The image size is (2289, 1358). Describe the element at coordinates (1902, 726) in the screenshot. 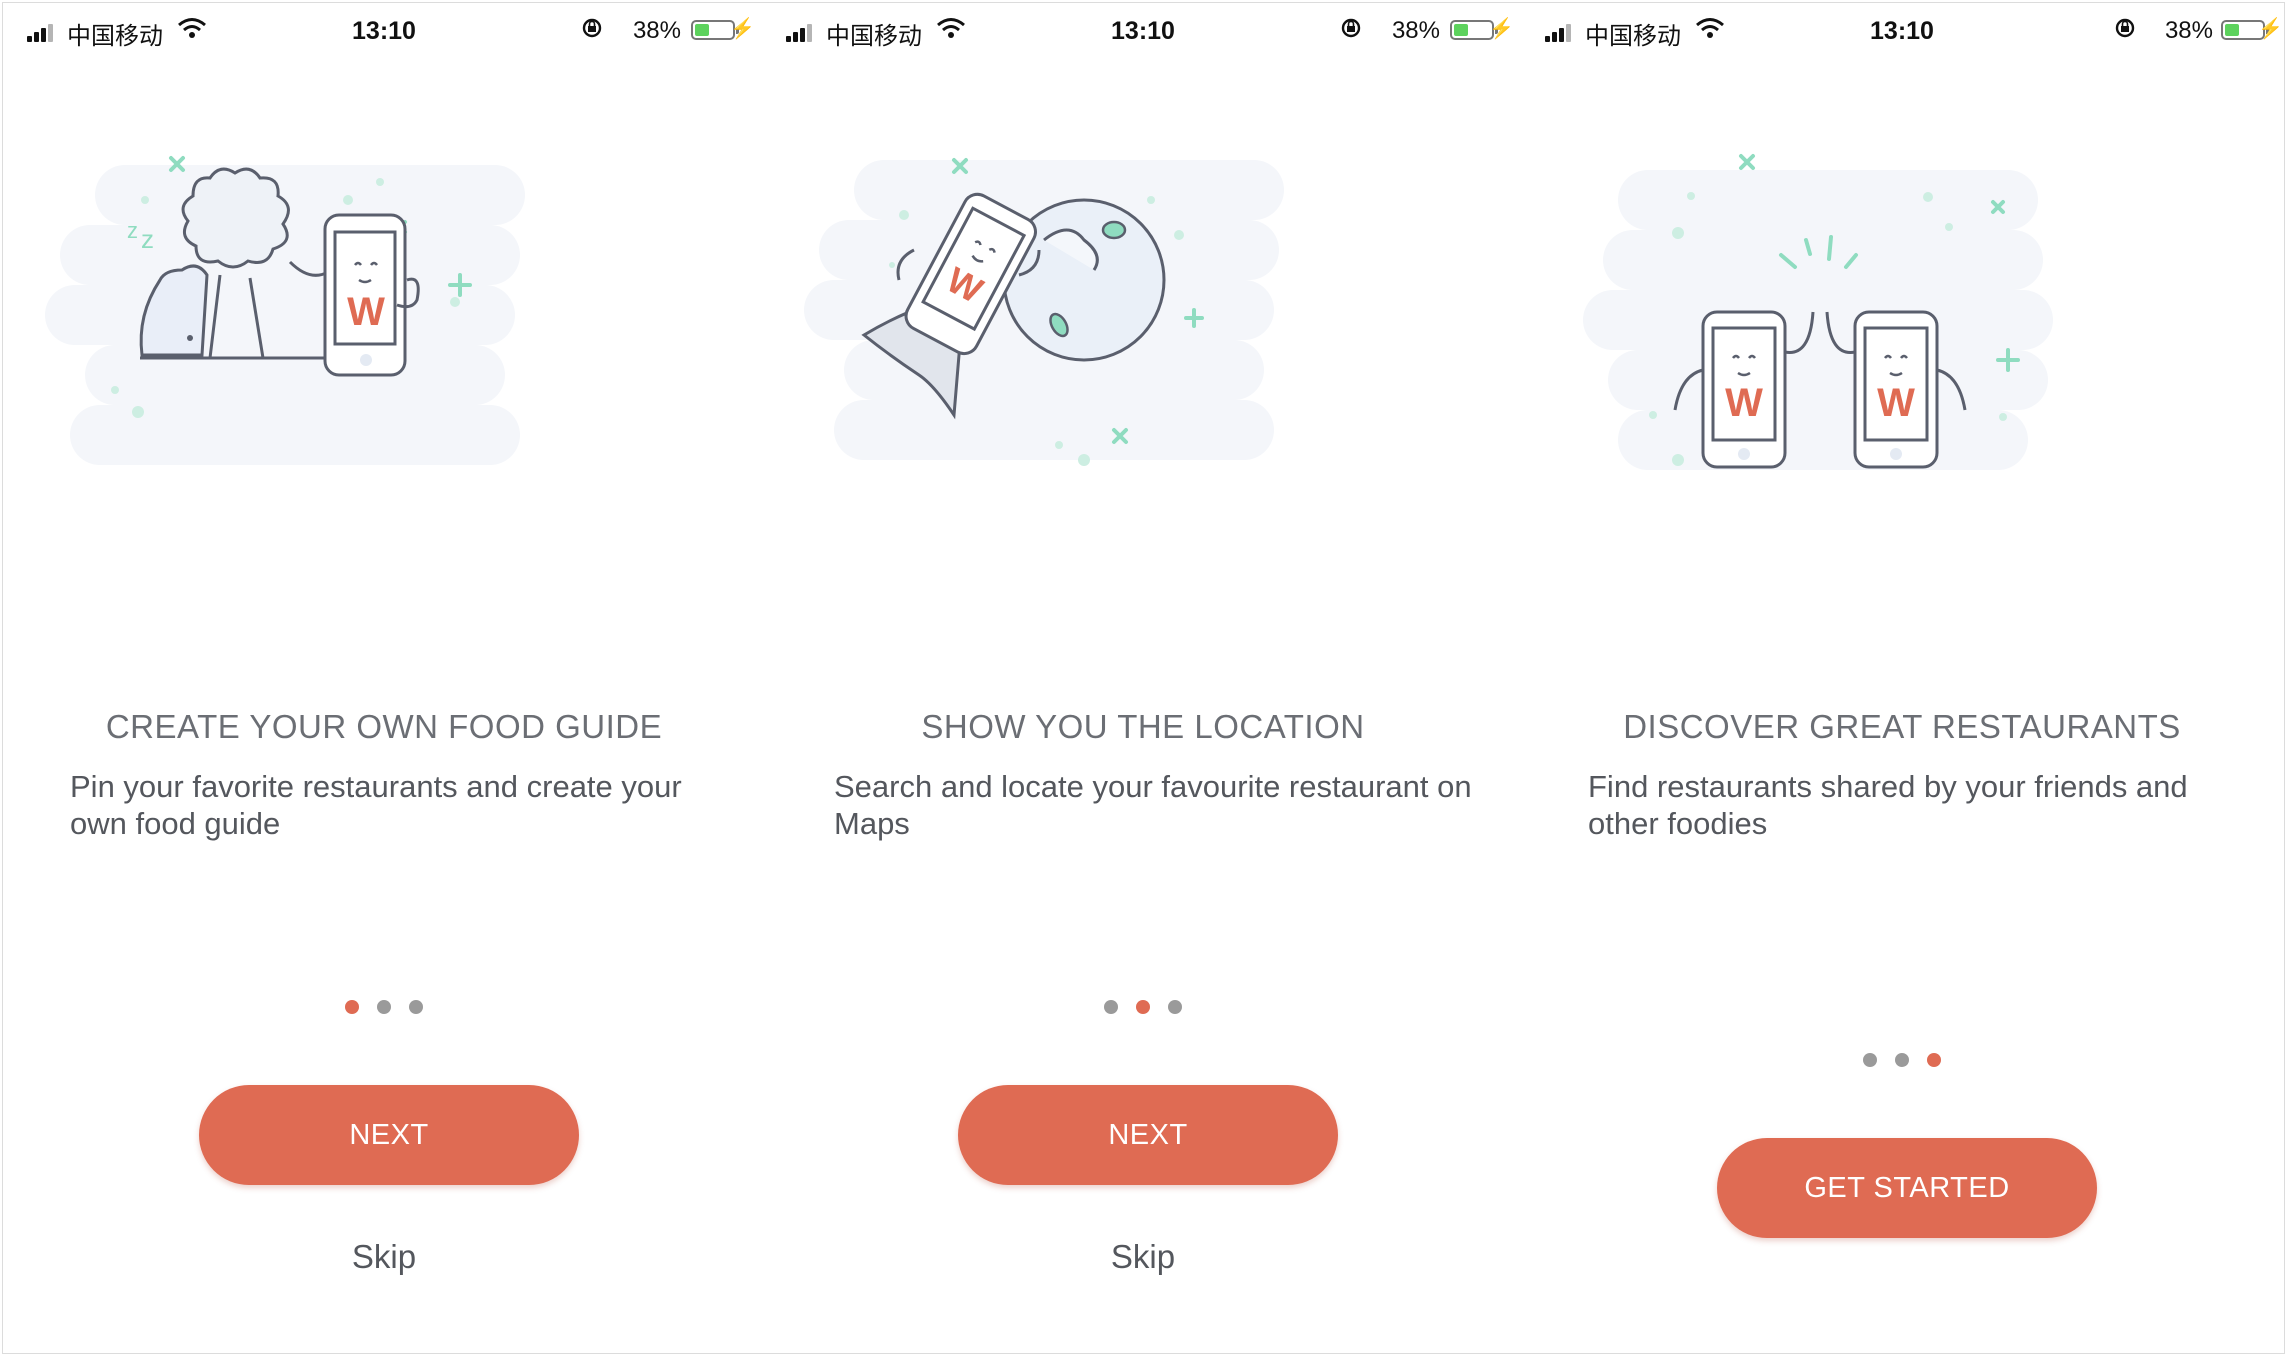

I see `screen-title: DISCOVER GREAT RESTAURANTS` at that location.